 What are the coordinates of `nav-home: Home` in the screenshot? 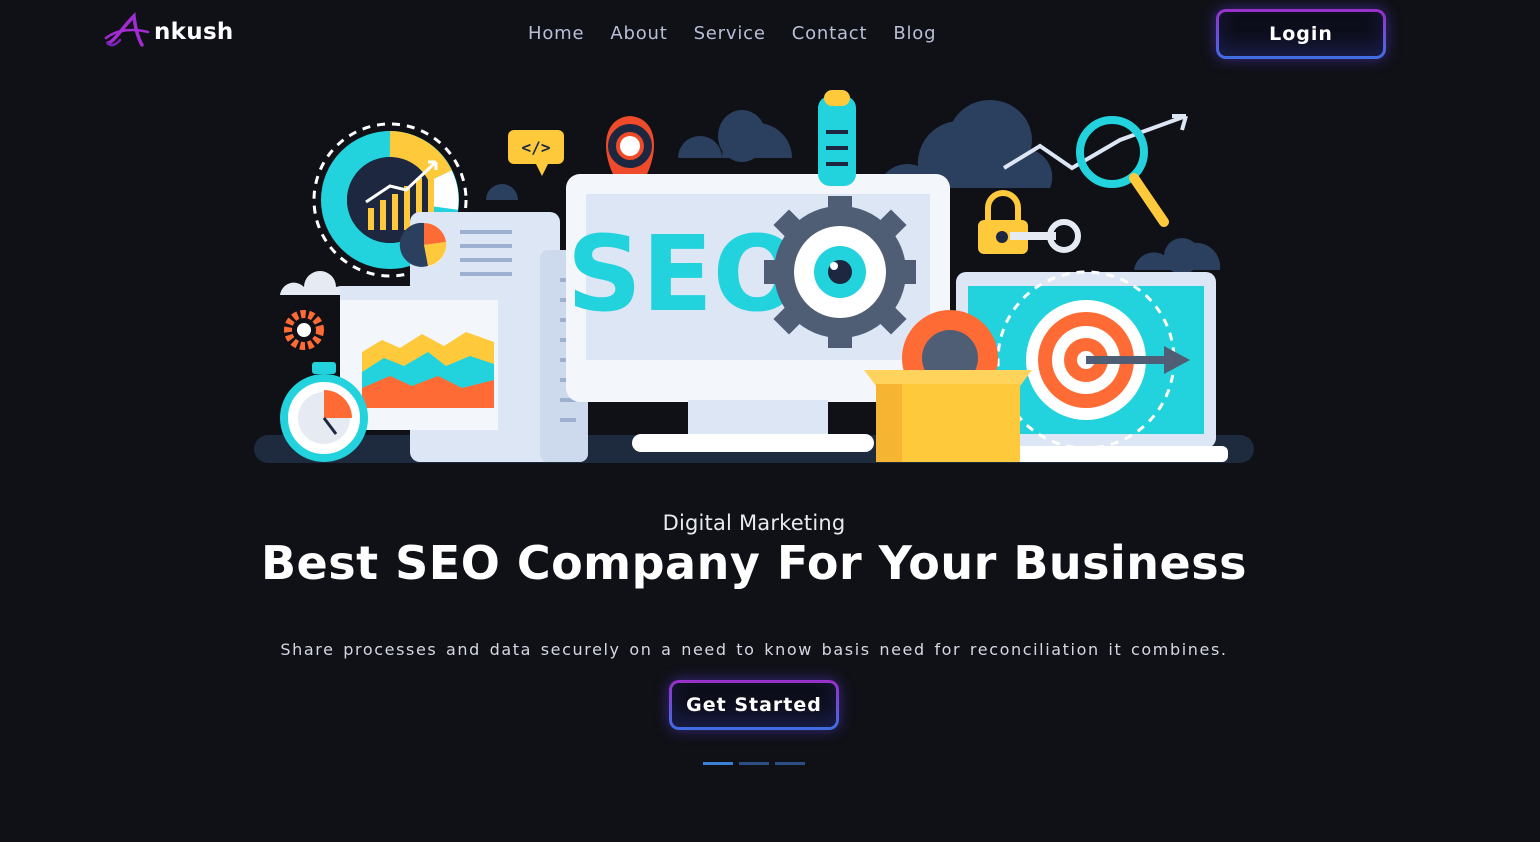 It's located at (556, 34).